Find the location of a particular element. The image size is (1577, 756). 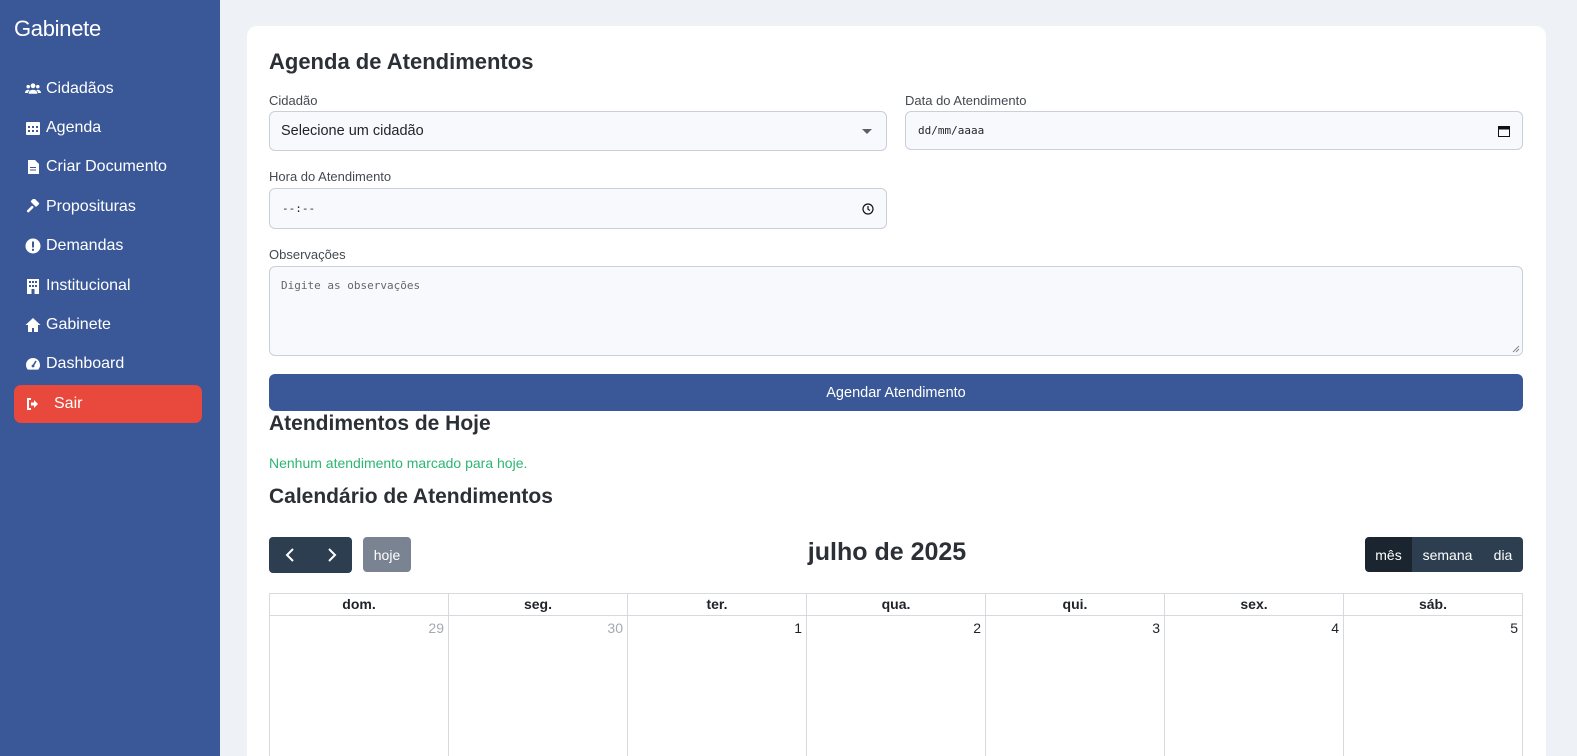

calendar-day-cell: 2 is located at coordinates (896, 686).